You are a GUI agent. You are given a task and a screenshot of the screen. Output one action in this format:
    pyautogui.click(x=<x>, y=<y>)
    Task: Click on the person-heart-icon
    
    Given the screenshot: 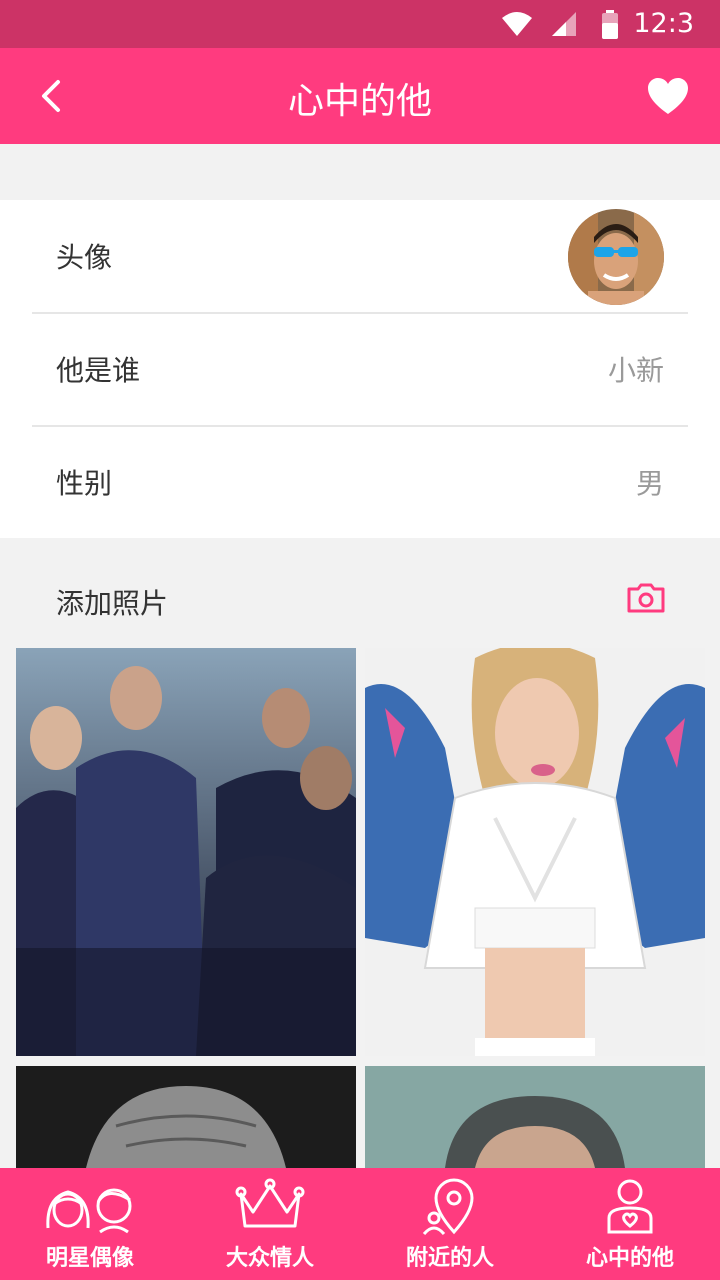 What is the action you would take?
    pyautogui.click(x=630, y=1206)
    